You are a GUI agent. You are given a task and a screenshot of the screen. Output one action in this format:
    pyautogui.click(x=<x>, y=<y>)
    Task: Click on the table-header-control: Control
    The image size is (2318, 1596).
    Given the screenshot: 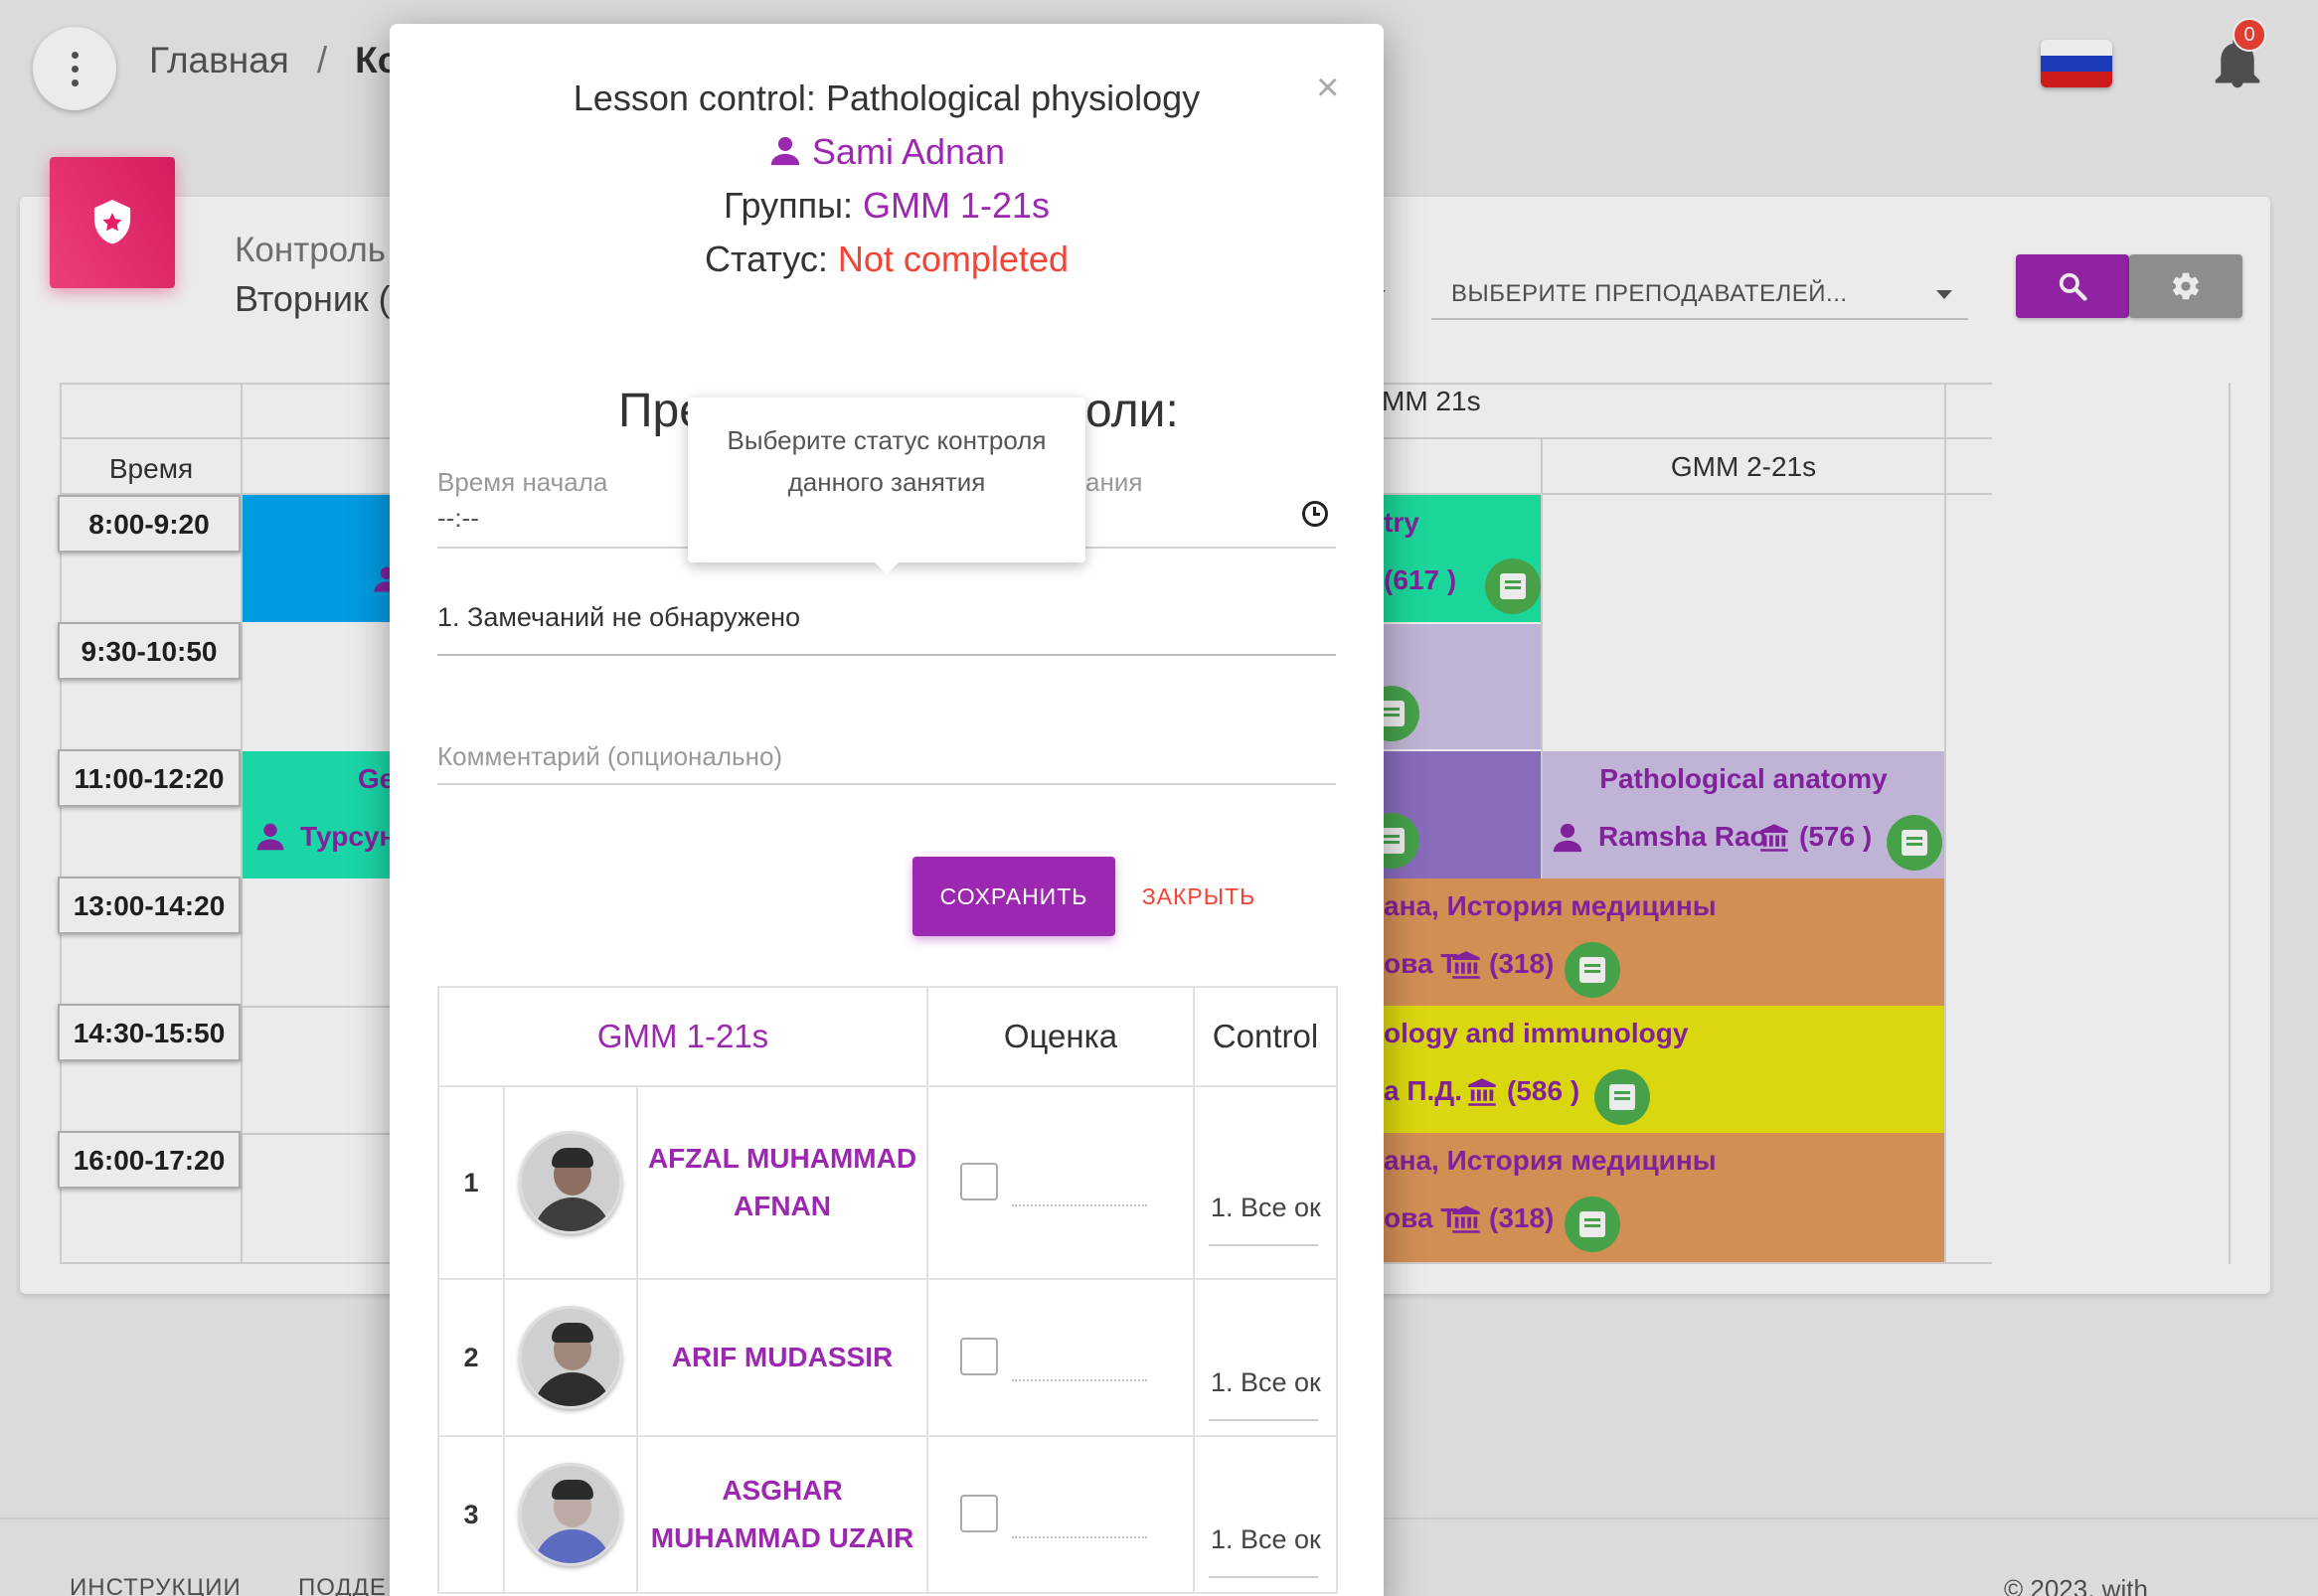 What is the action you would take?
    pyautogui.click(x=1265, y=1036)
    